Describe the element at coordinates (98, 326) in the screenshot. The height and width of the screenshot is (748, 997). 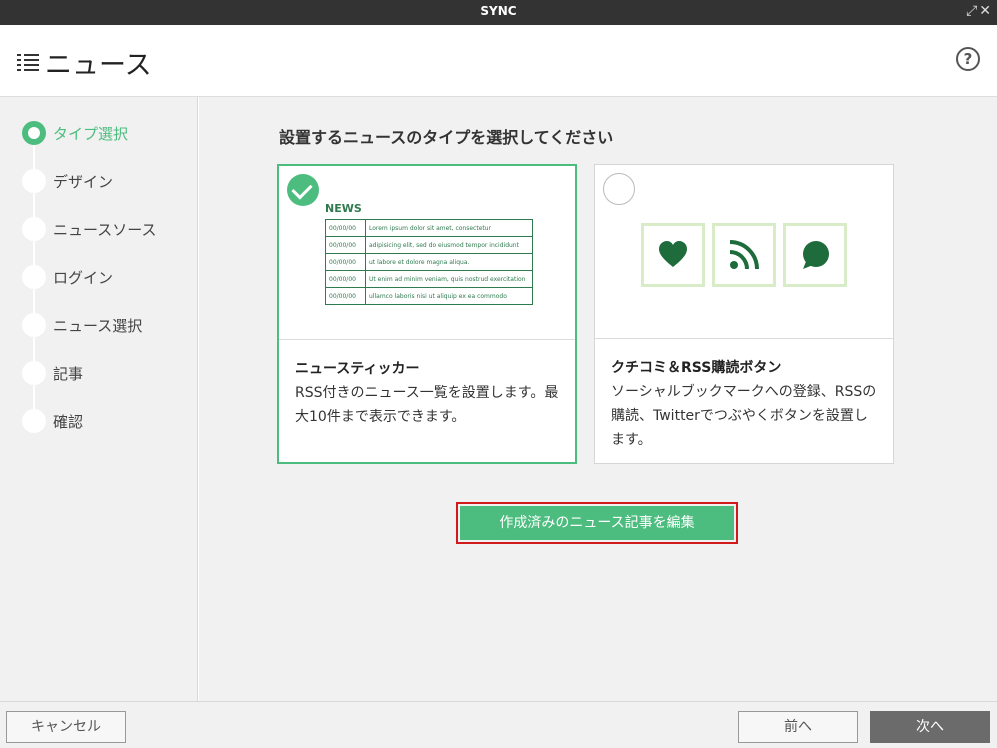
I see `step-label: ニュース選択` at that location.